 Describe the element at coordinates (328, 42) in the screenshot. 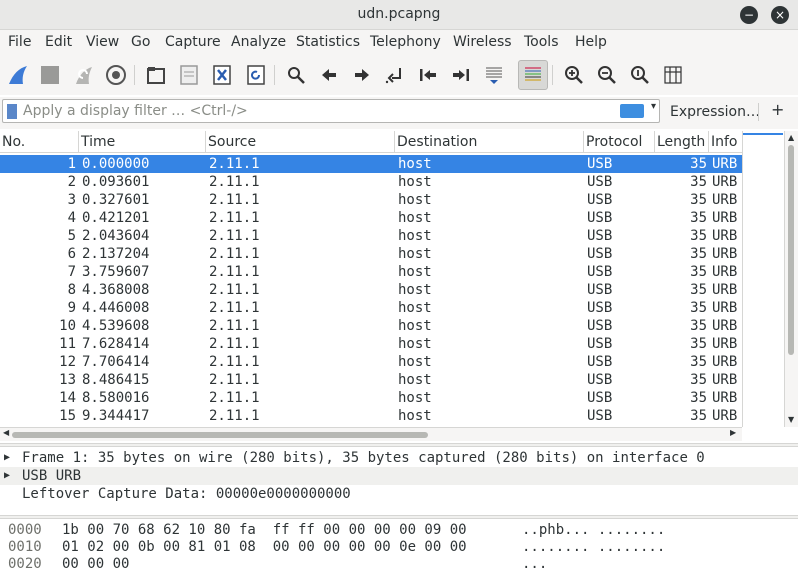

I see `menu-statistics: Statistics` at that location.